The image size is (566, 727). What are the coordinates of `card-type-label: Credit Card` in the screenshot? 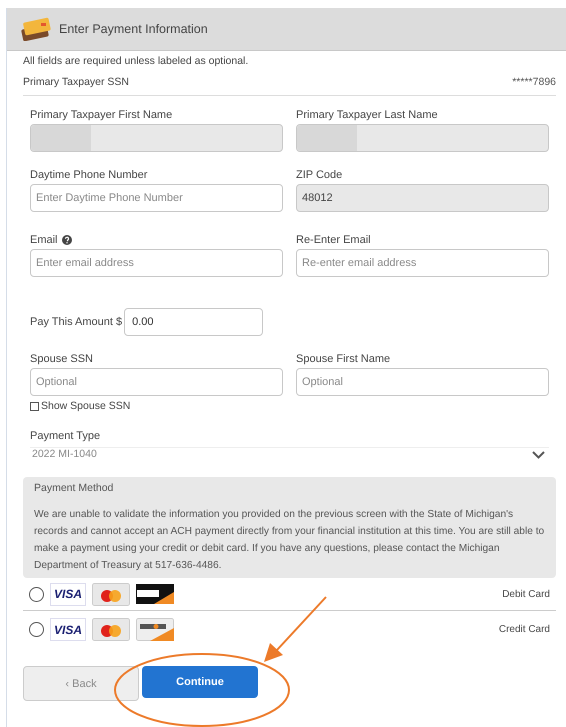 It's located at (524, 630).